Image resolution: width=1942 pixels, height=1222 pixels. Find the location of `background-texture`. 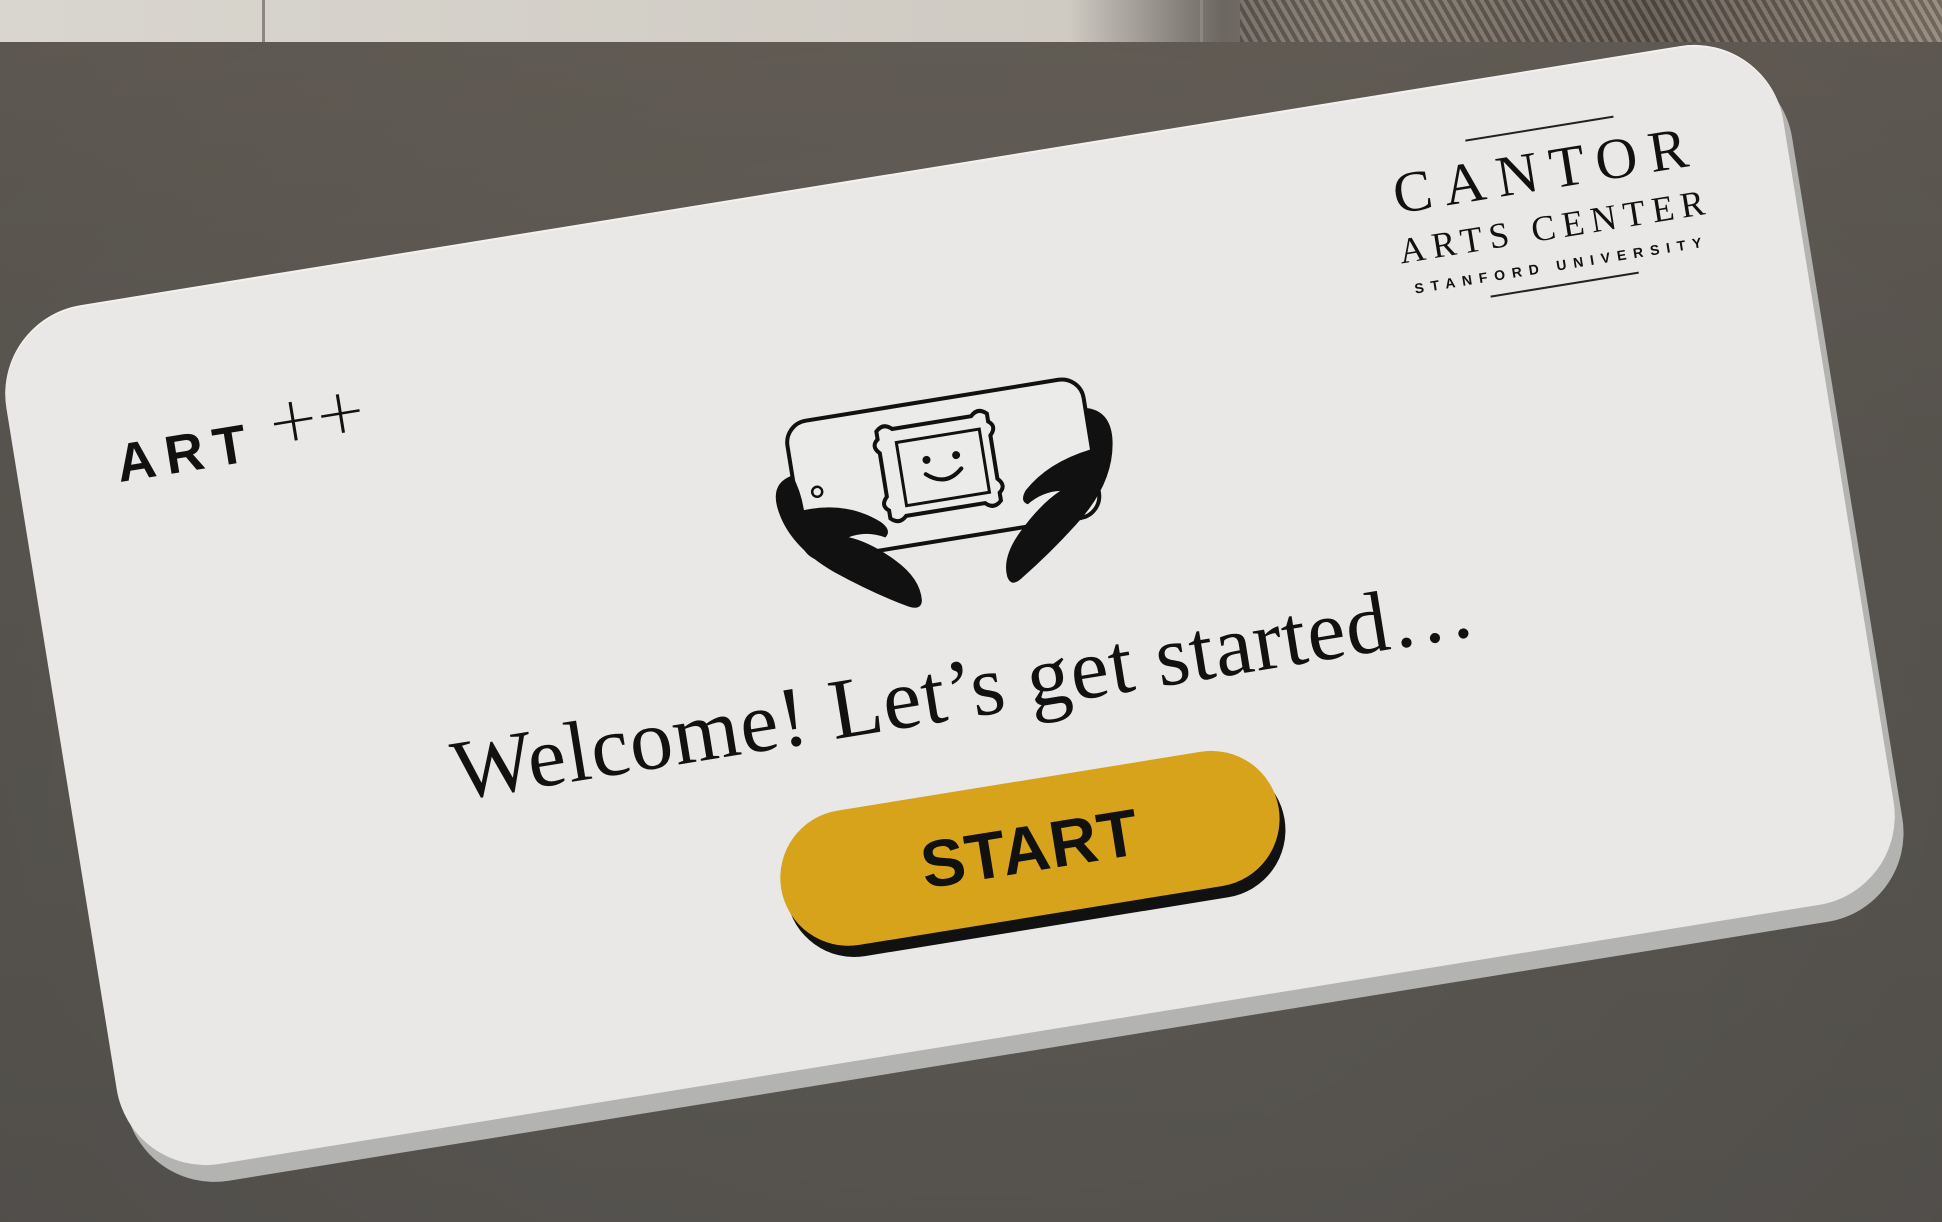

background-texture is located at coordinates (1591, 21).